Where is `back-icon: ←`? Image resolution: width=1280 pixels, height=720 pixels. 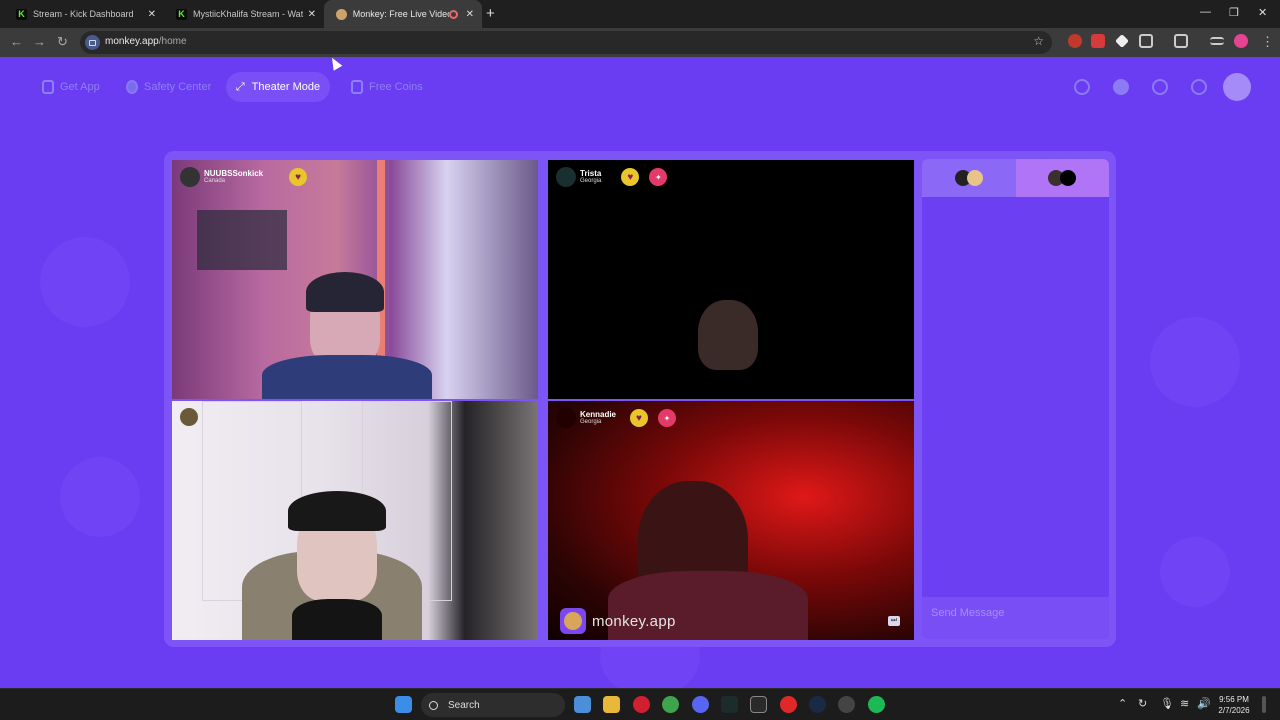
back-icon: ← is located at coordinates (16, 41).